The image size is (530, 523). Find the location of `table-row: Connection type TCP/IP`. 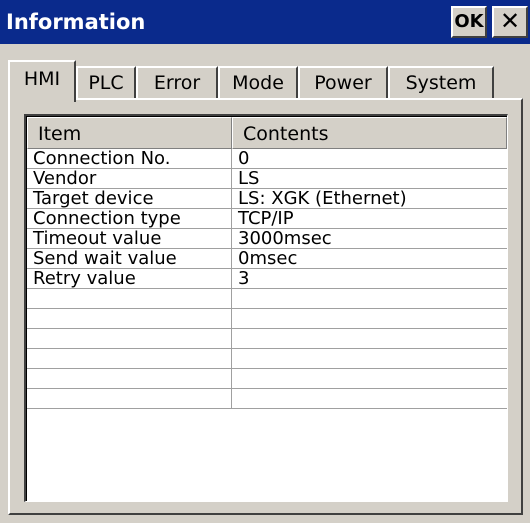

table-row: Connection type TCP/IP is located at coordinates (267, 219).